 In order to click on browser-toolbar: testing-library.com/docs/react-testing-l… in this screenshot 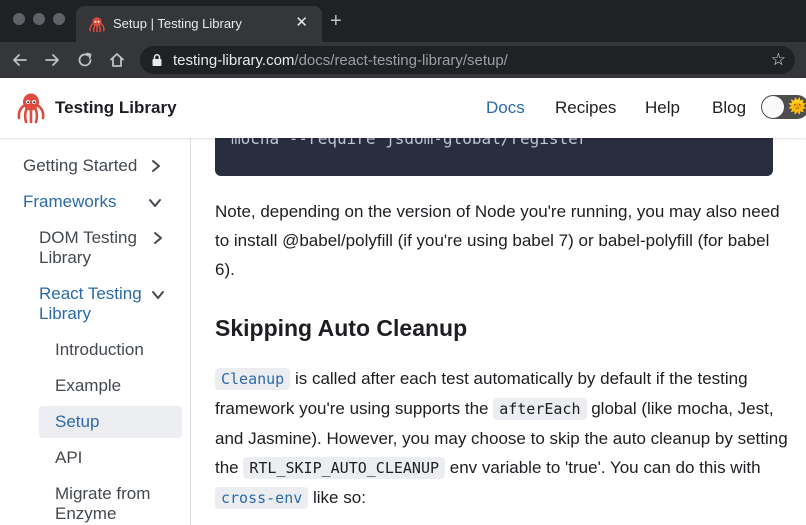, I will do `click(403, 60)`.